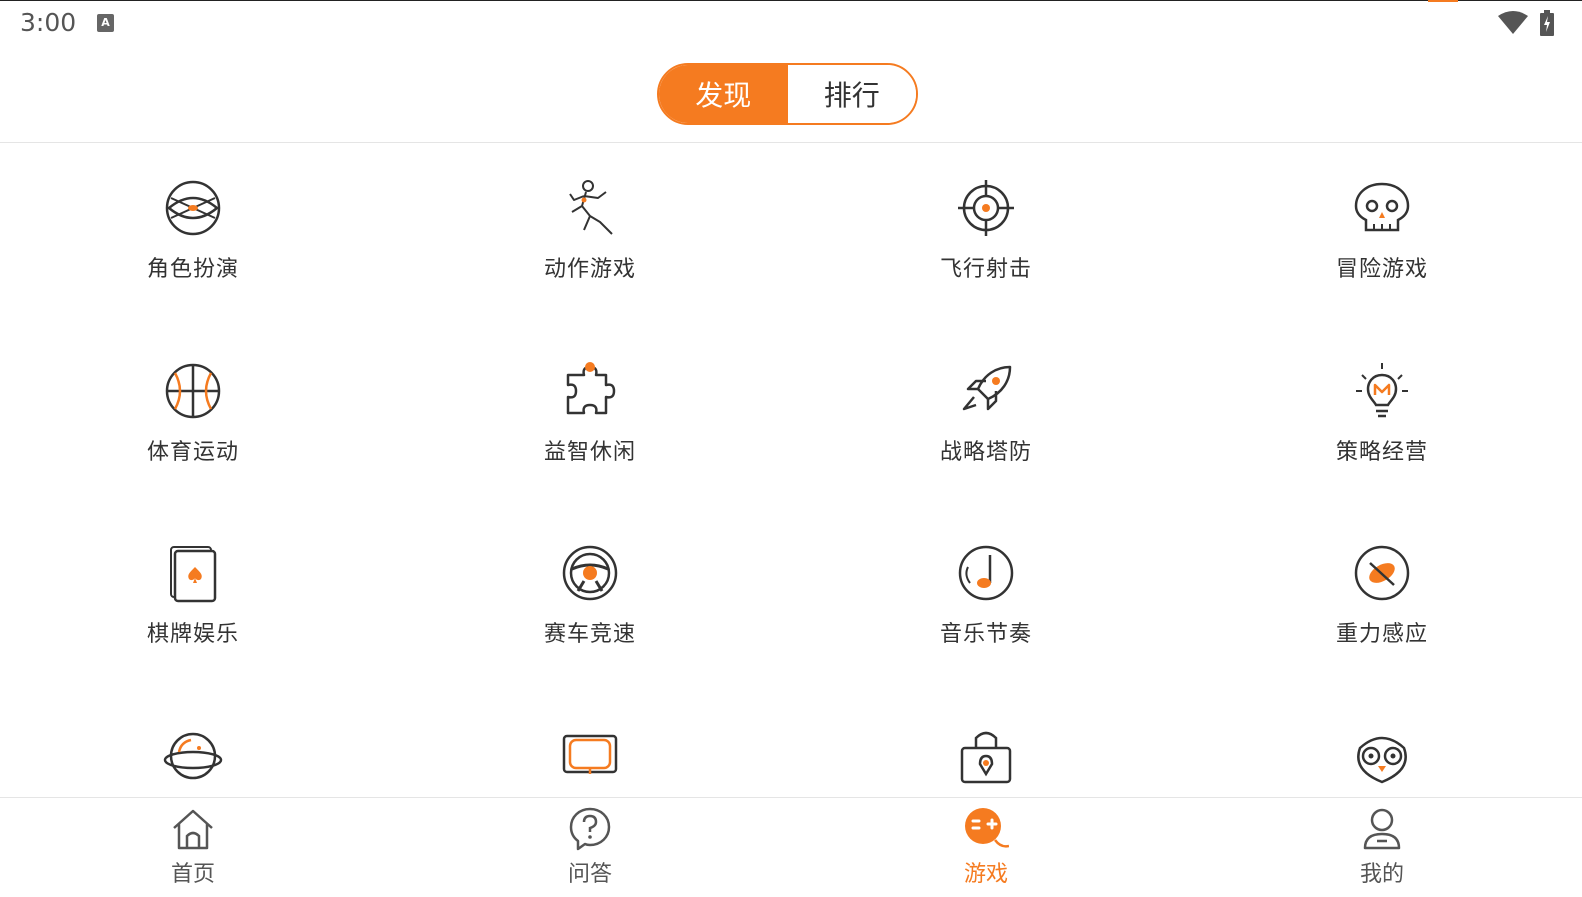  I want to click on basketball-icon, so click(193, 391).